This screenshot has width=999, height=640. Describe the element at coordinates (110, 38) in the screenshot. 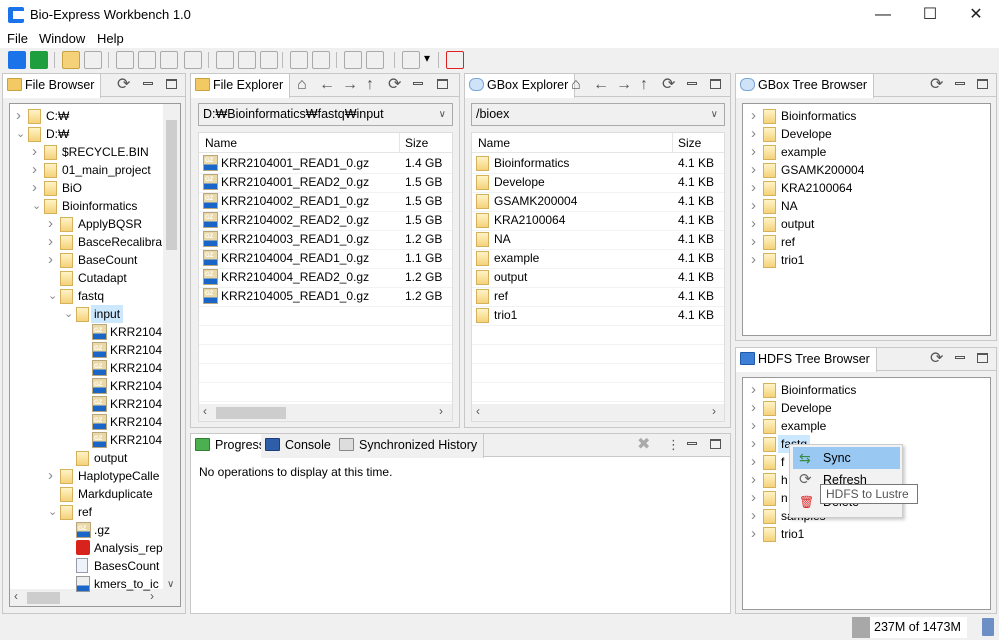

I see `menu-help: Help` at that location.